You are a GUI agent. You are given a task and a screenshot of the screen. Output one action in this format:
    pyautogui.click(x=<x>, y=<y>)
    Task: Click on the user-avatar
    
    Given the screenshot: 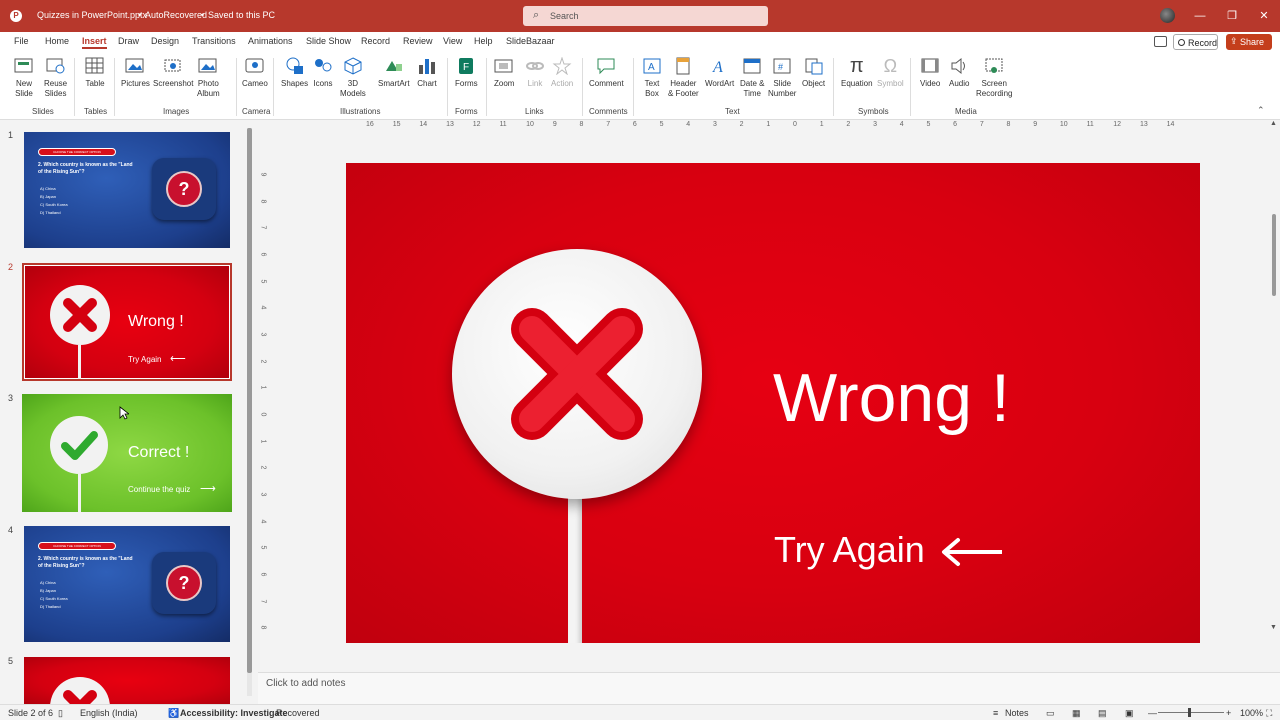 What is the action you would take?
    pyautogui.click(x=1167, y=15)
    